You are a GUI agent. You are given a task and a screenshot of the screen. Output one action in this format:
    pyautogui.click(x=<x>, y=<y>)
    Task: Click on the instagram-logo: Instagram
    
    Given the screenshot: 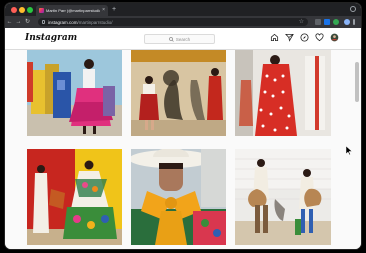 What is the action you would take?
    pyautogui.click(x=51, y=38)
    